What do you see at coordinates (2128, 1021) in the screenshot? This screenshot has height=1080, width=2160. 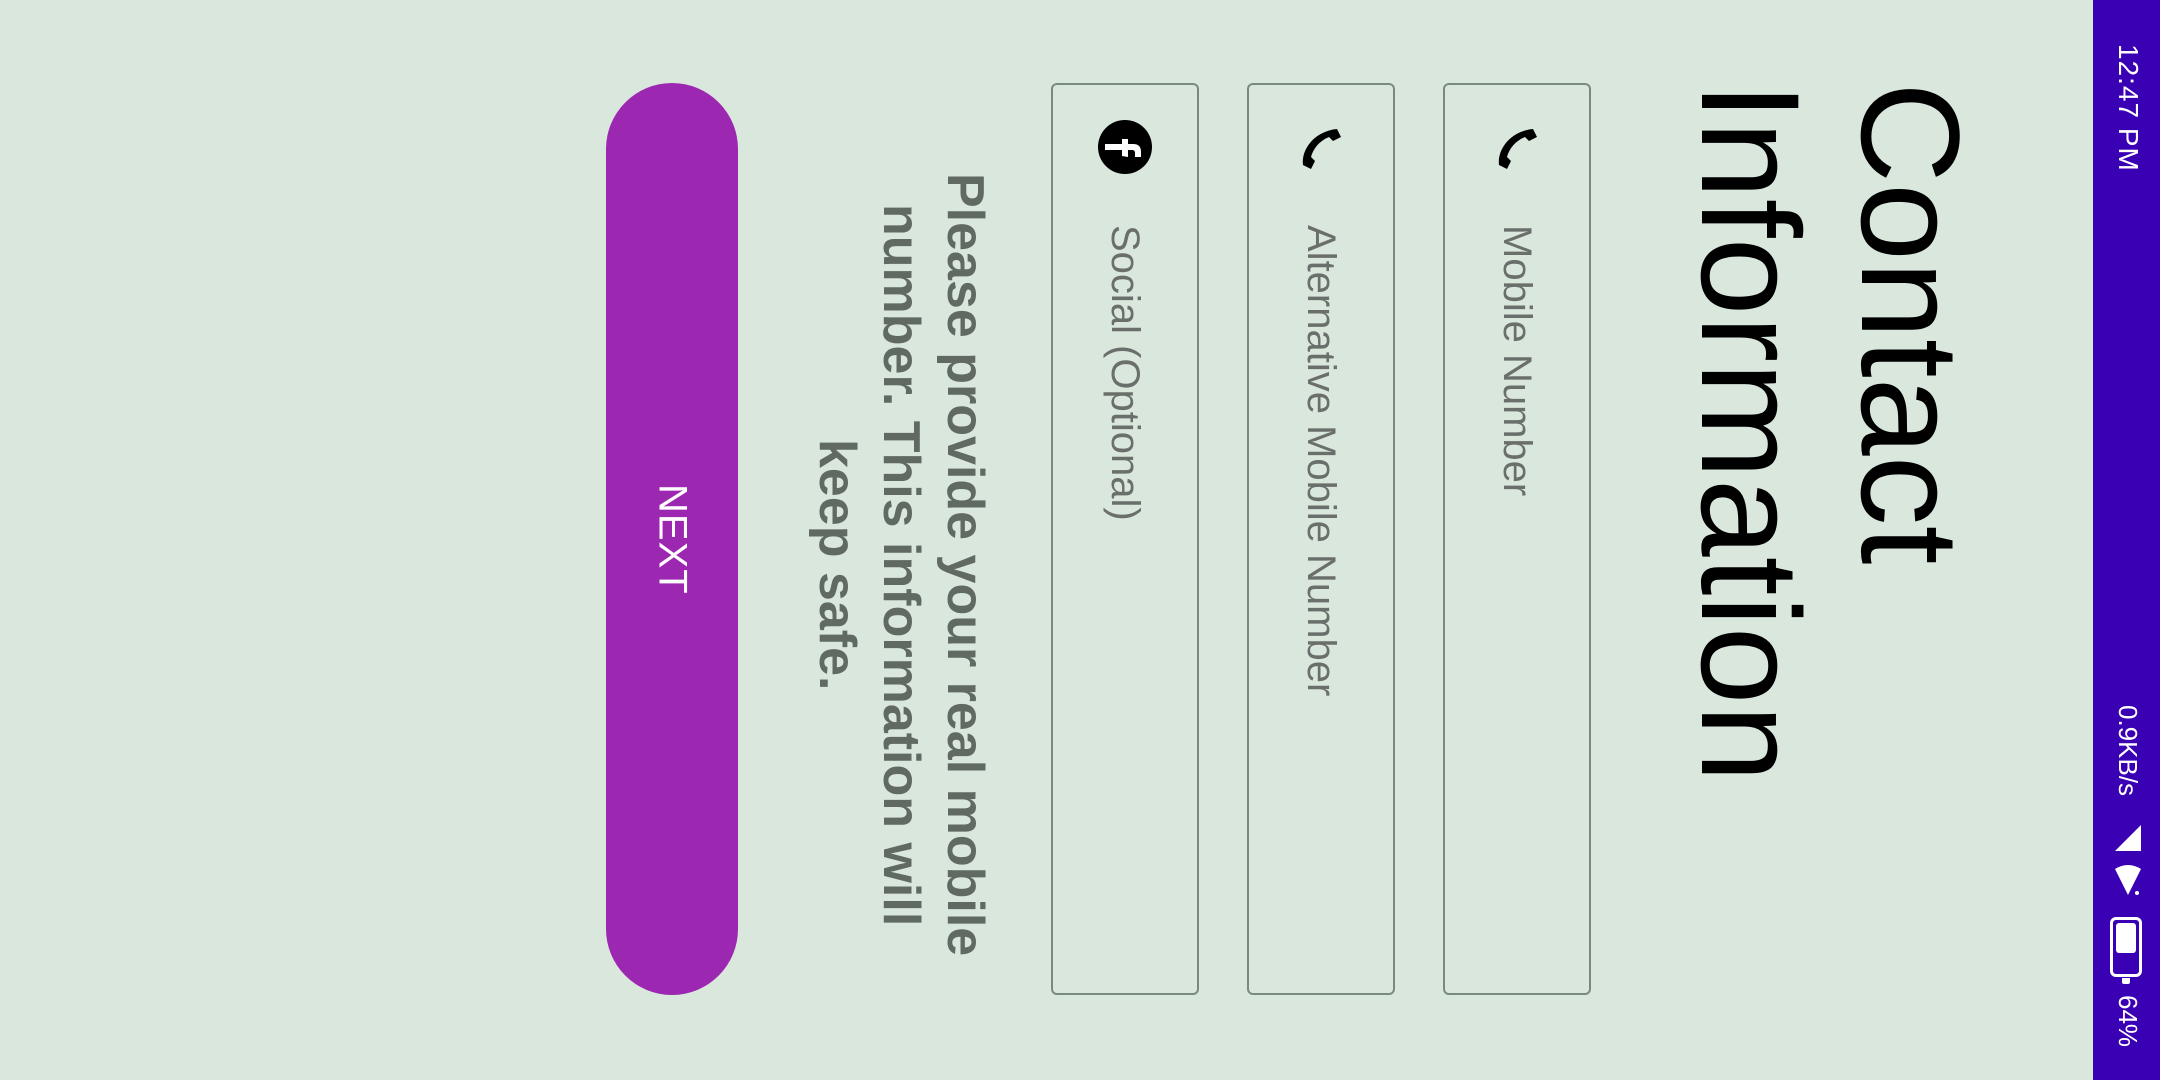 I see `battery-percent: 64%` at bounding box center [2128, 1021].